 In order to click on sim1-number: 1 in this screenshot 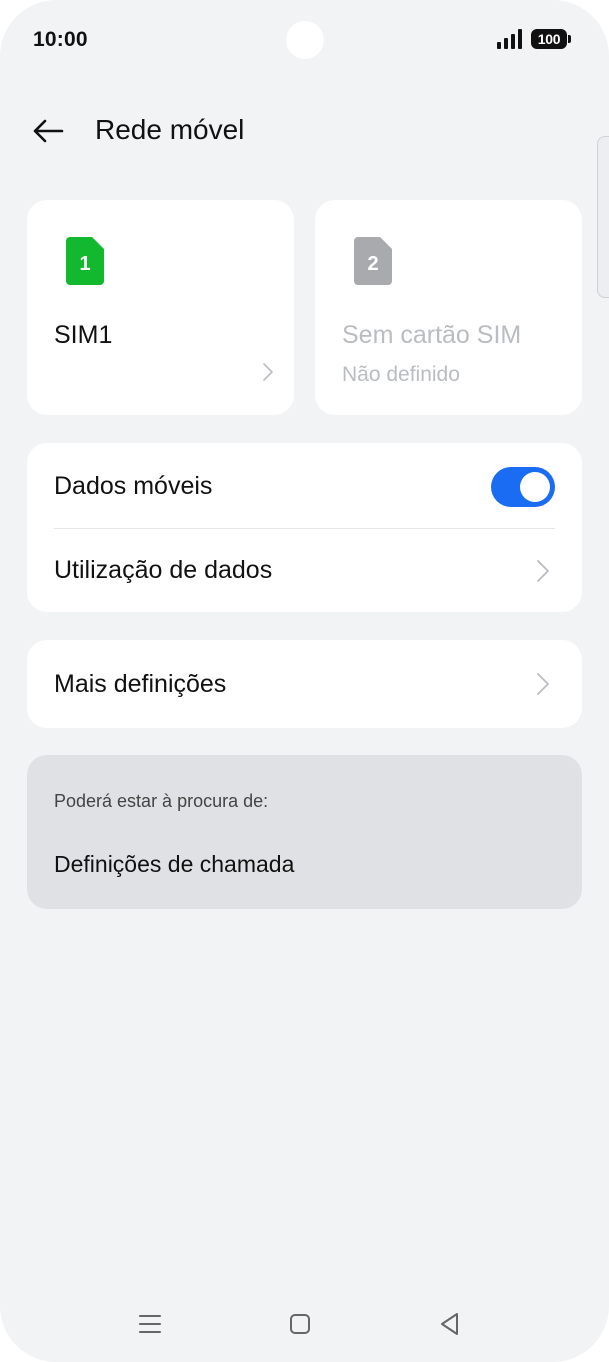, I will do `click(84, 264)`.